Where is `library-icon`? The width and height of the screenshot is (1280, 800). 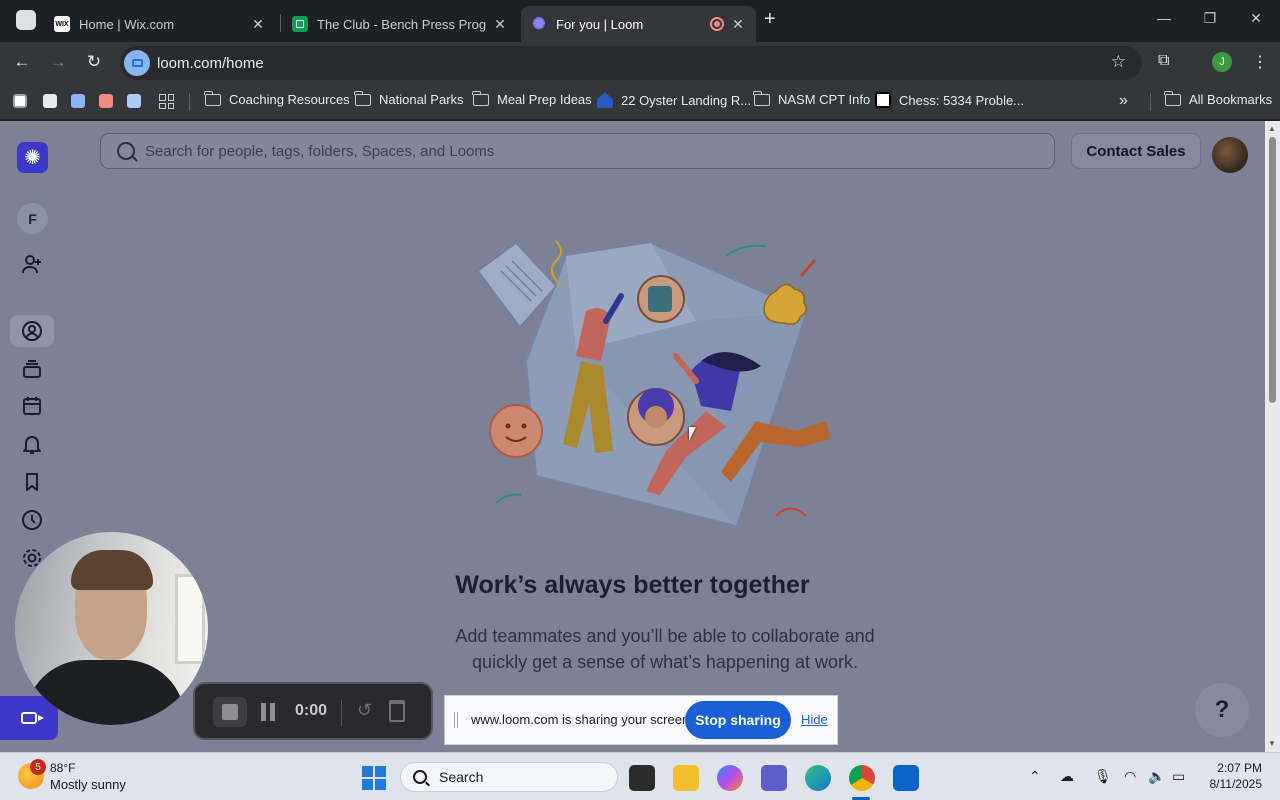 library-icon is located at coordinates (32, 369).